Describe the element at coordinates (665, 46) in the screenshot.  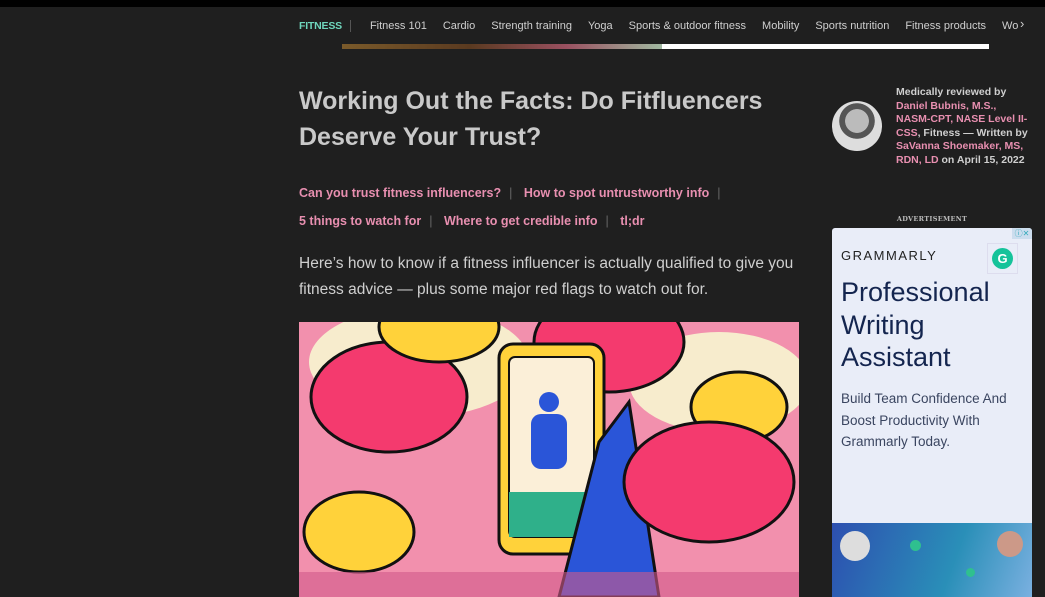
I see `banner-strip` at that location.